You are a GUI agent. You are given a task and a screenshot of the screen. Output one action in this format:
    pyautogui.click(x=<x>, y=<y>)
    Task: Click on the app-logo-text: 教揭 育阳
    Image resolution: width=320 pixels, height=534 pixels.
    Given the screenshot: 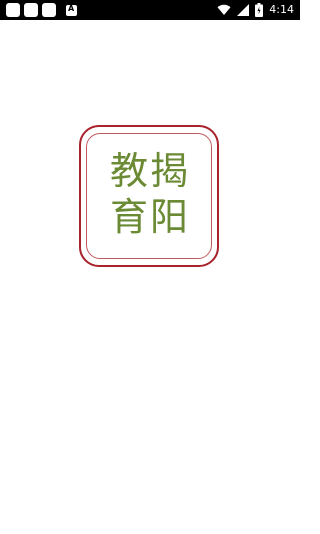 What is the action you would take?
    pyautogui.click(x=150, y=194)
    